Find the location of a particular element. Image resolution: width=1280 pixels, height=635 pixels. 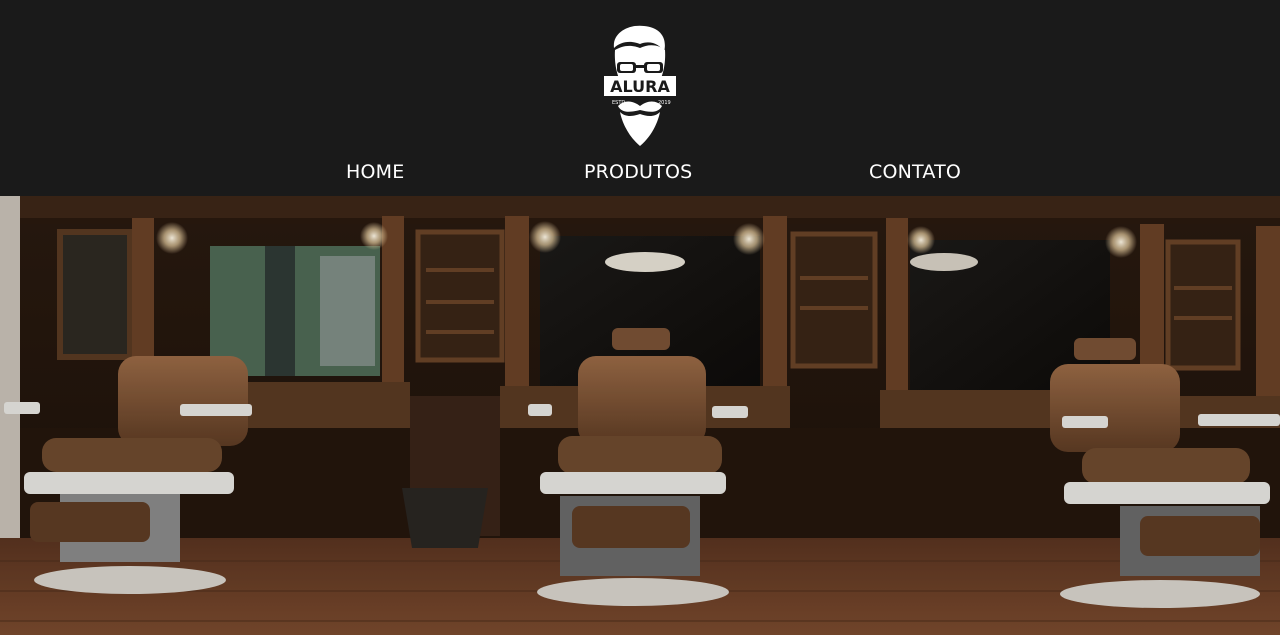

logo-est-text: ESTD is located at coordinates (618, 103).